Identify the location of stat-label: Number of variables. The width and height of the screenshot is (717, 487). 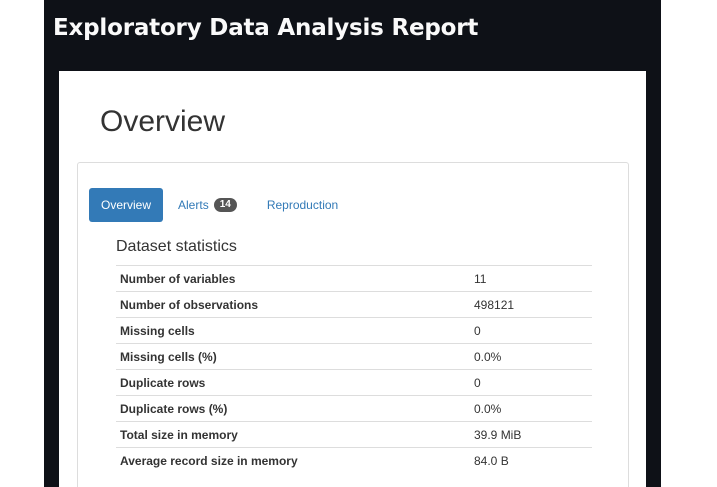
(293, 278).